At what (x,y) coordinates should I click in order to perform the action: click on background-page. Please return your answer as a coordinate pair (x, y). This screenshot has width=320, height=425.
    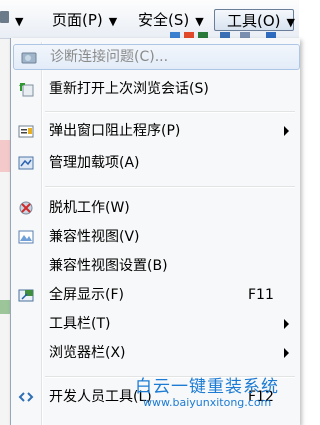
    Looking at the image, I should click on (5, 212).